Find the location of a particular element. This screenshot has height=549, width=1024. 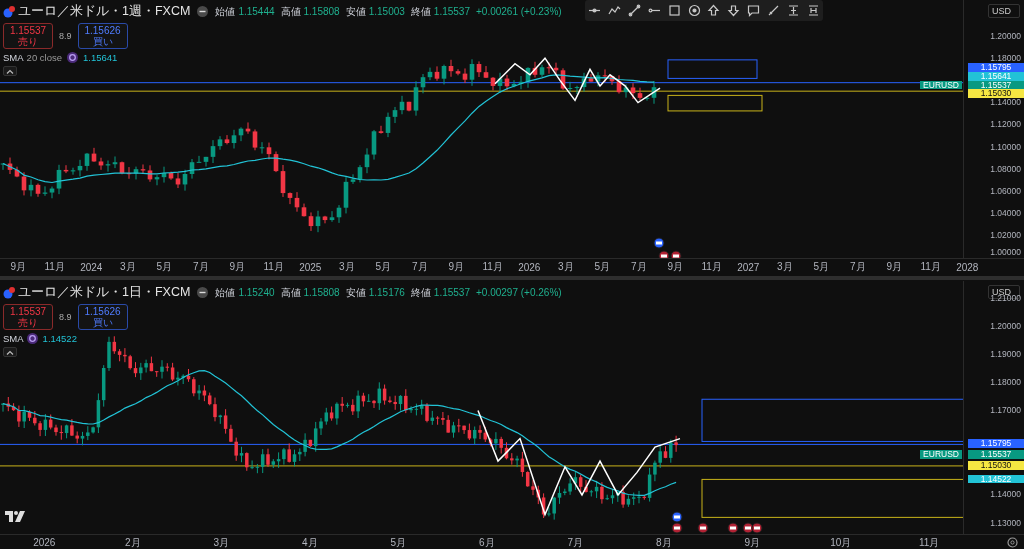

price-change: +0.00261 (+0.23%) is located at coordinates (519, 11).